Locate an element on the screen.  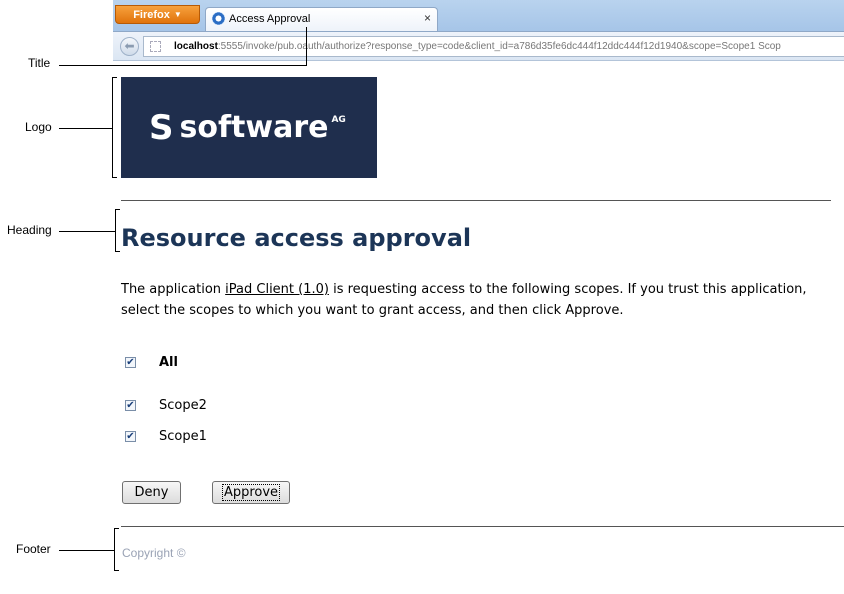
callout-footer-bracket-top is located at coordinates (116, 528).